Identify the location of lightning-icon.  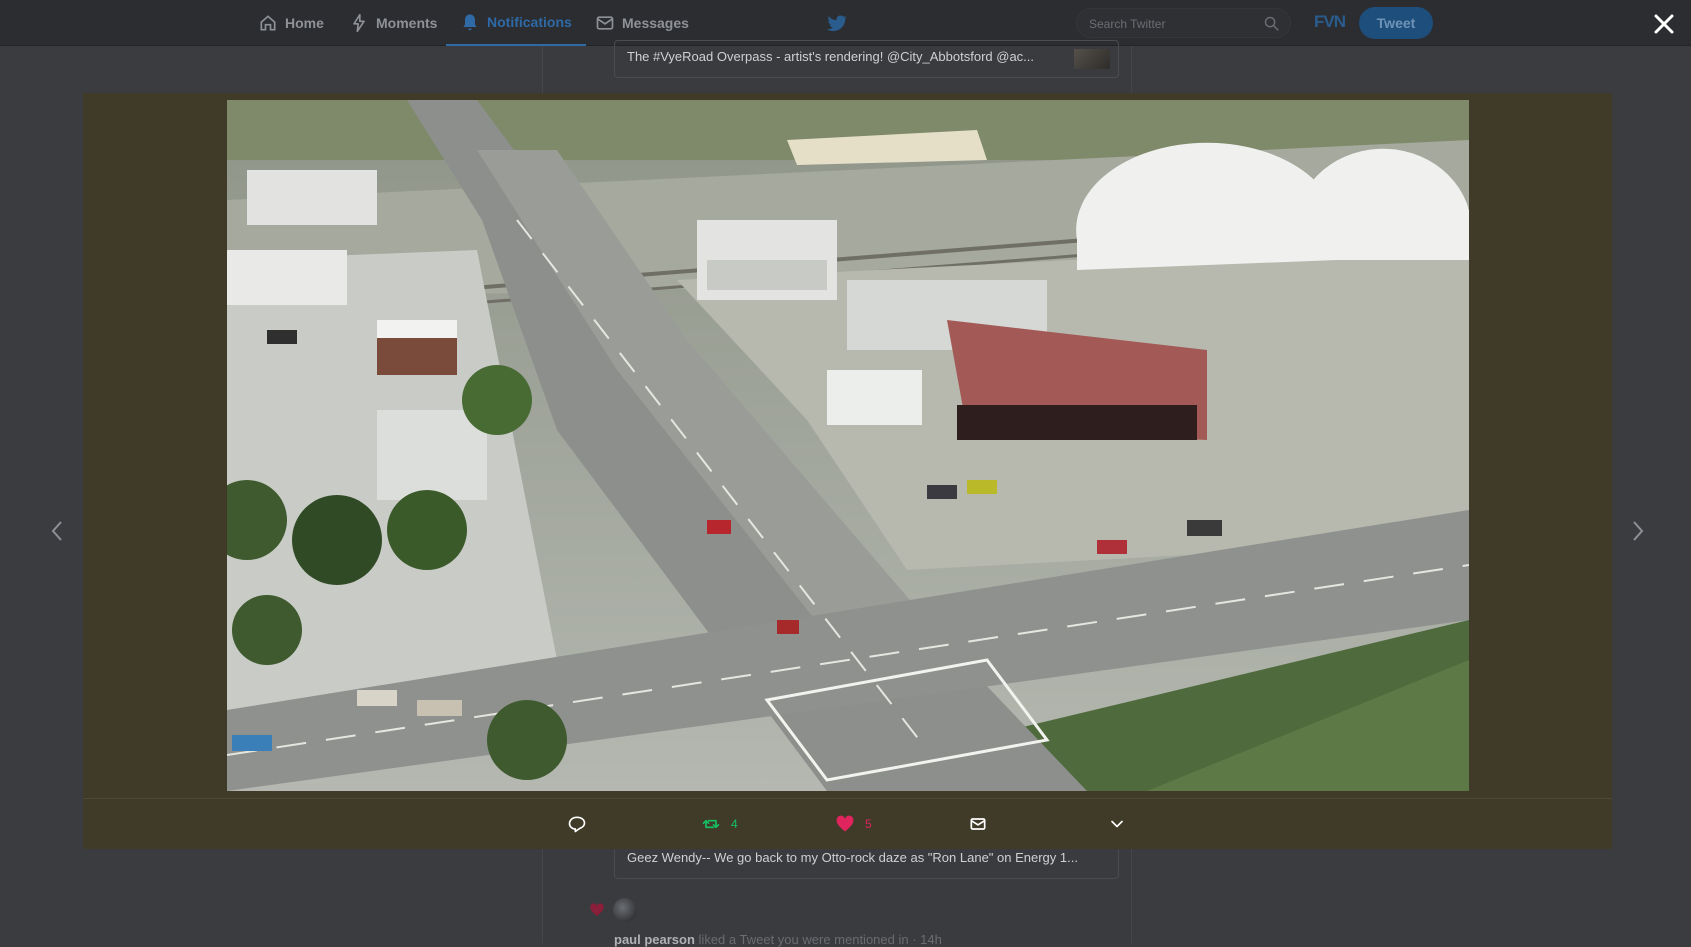
(359, 23).